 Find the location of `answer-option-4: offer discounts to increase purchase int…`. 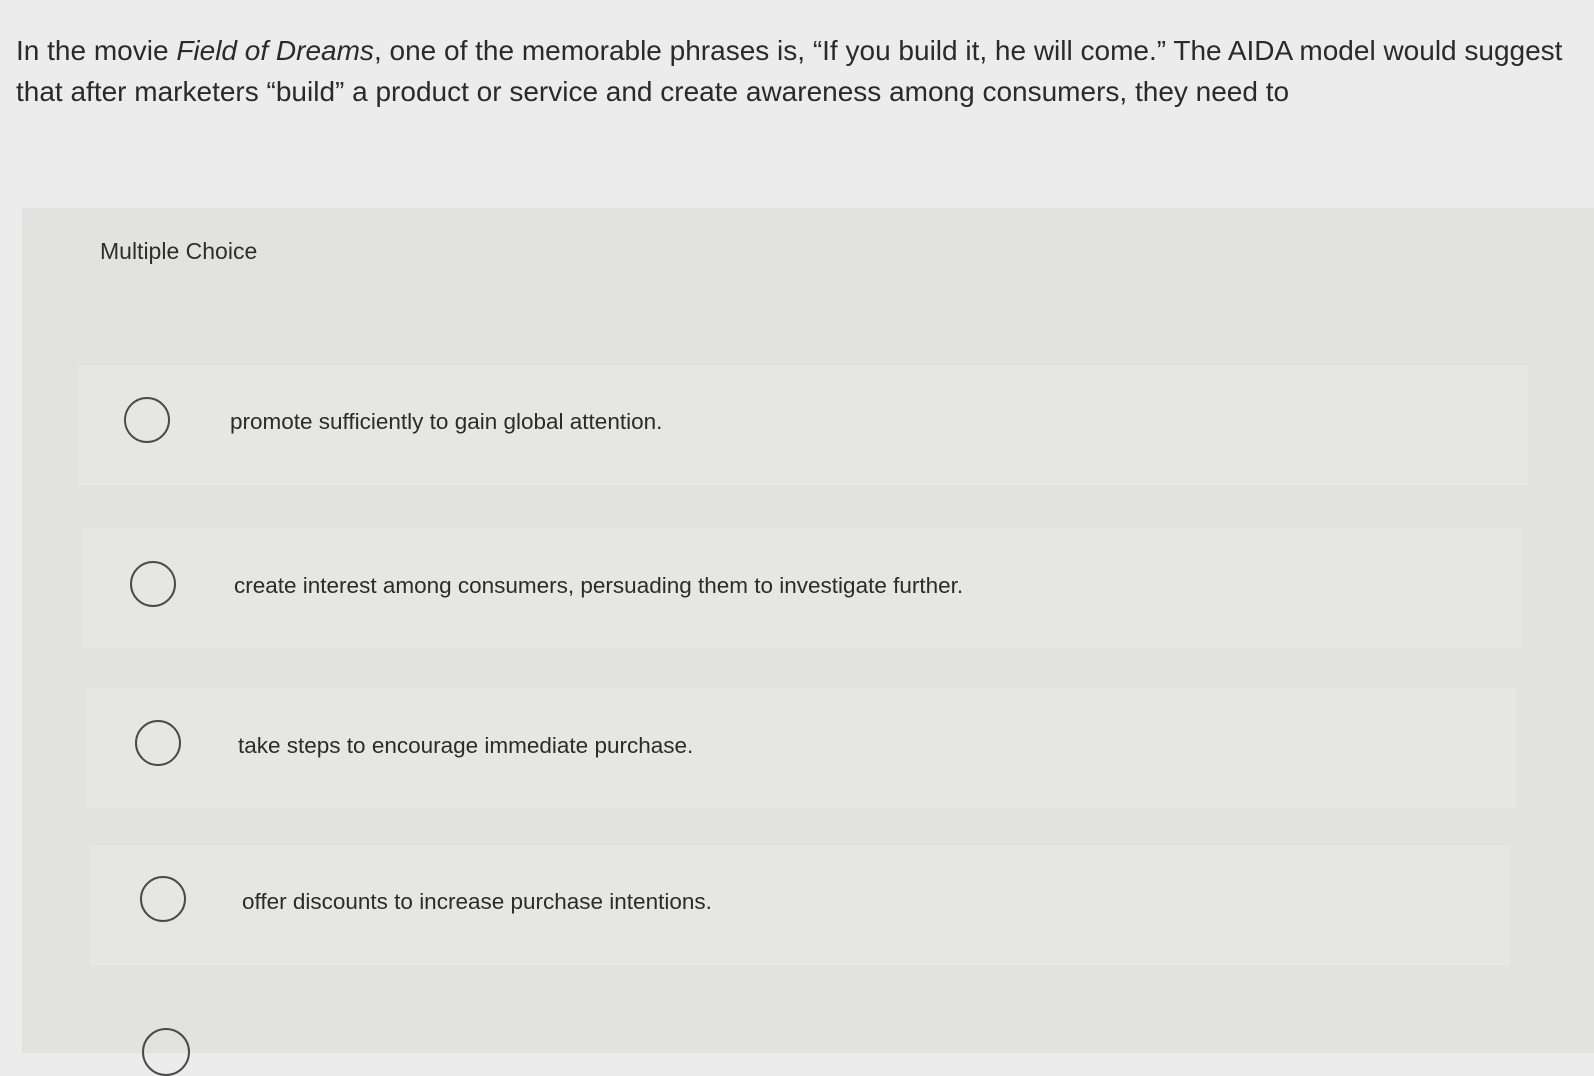

answer-option-4: offer discounts to increase purchase int… is located at coordinates (800, 905).